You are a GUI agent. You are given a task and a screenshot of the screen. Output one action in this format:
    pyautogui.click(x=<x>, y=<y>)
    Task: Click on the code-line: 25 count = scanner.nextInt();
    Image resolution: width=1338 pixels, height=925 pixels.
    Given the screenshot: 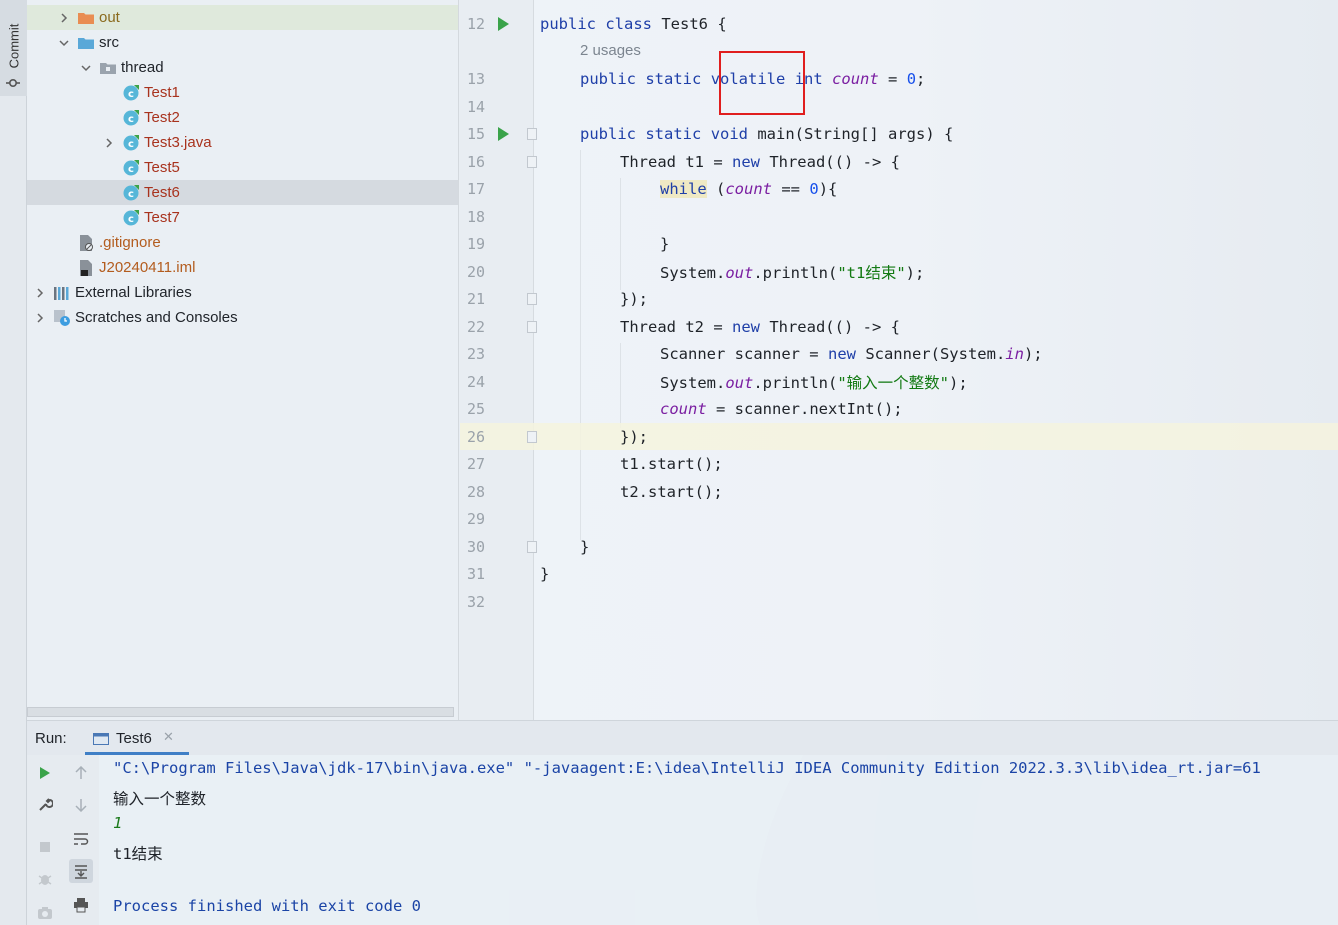 What is the action you would take?
    pyautogui.click(x=899, y=408)
    